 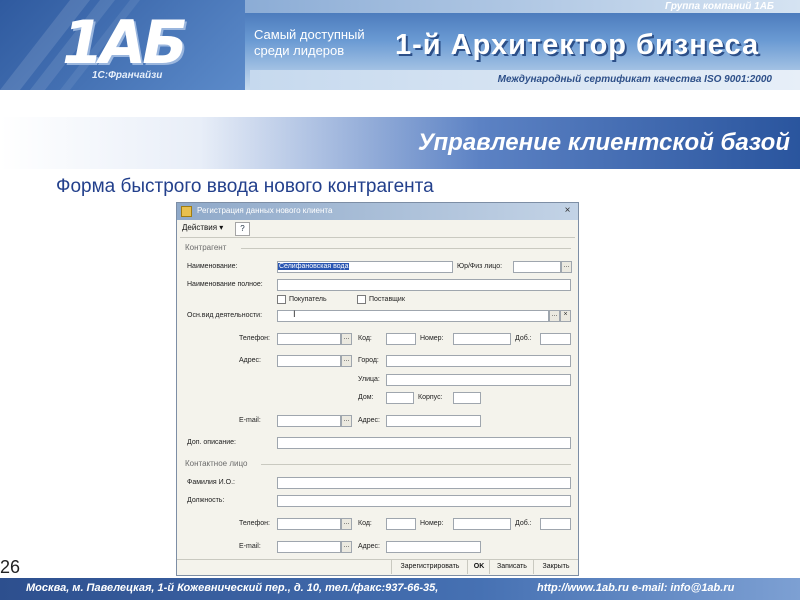 I want to click on app-icon, so click(x=186, y=211).